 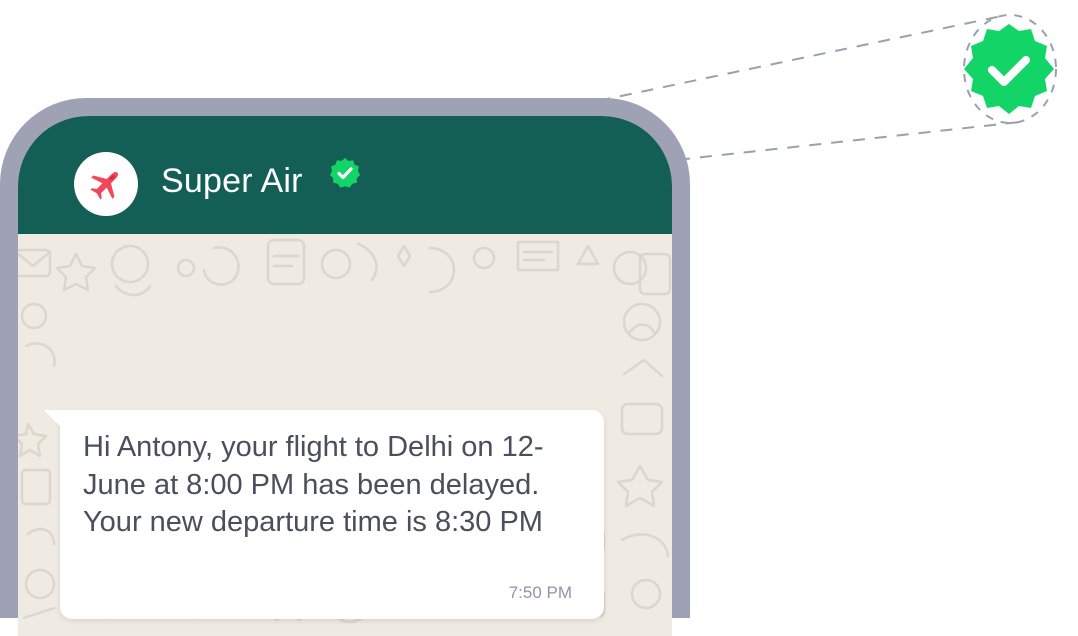 I want to click on message-timestamp: 7:50 PM, so click(x=540, y=592).